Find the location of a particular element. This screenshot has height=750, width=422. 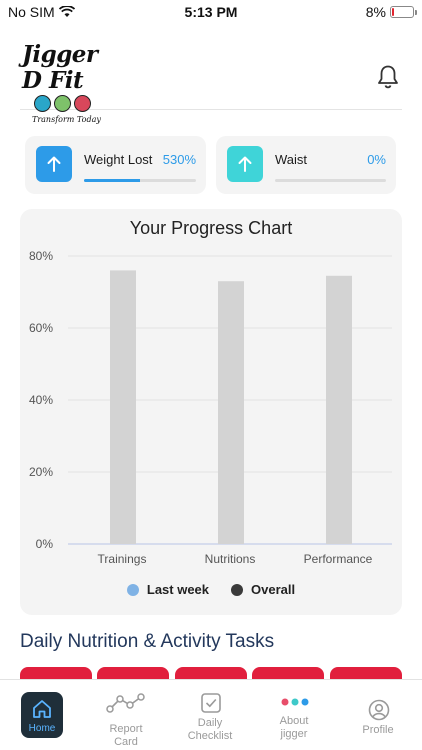

weight-lost-value: 530% is located at coordinates (179, 159).